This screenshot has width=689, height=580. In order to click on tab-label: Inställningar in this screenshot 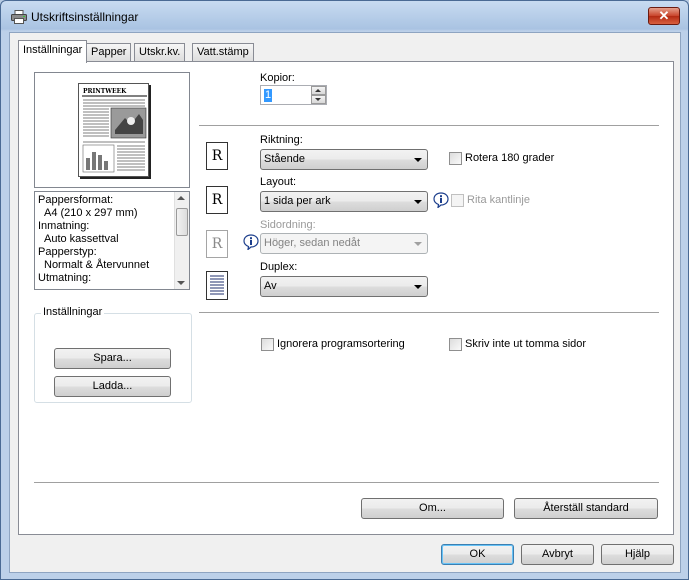, I will do `click(53, 50)`.